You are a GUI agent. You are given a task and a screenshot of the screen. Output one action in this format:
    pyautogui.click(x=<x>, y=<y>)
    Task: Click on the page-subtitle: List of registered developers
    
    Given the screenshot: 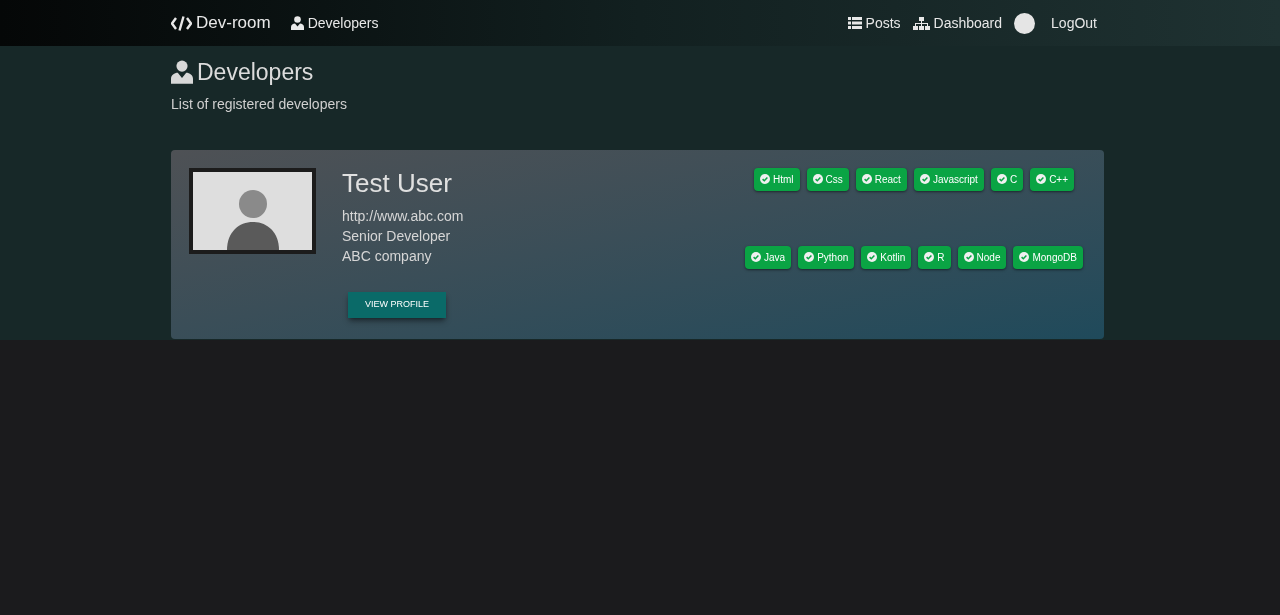 What is the action you would take?
    pyautogui.click(x=259, y=104)
    